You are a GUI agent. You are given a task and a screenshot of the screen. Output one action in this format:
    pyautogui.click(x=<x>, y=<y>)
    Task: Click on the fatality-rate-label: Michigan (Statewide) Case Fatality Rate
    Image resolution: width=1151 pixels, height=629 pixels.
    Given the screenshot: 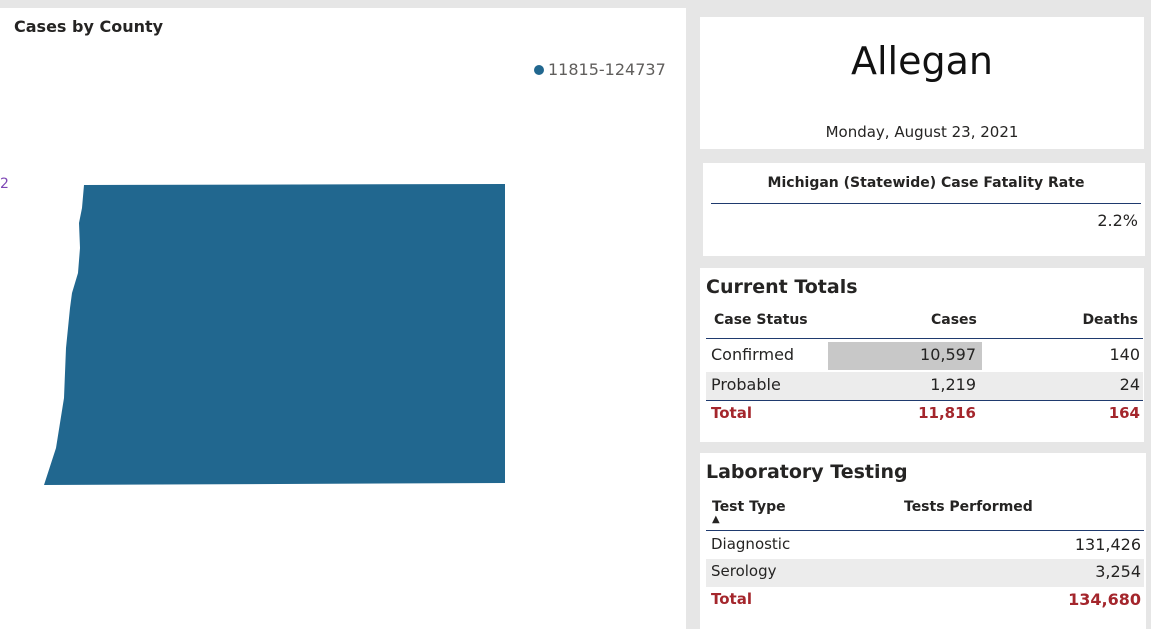 What is the action you would take?
    pyautogui.click(x=926, y=183)
    